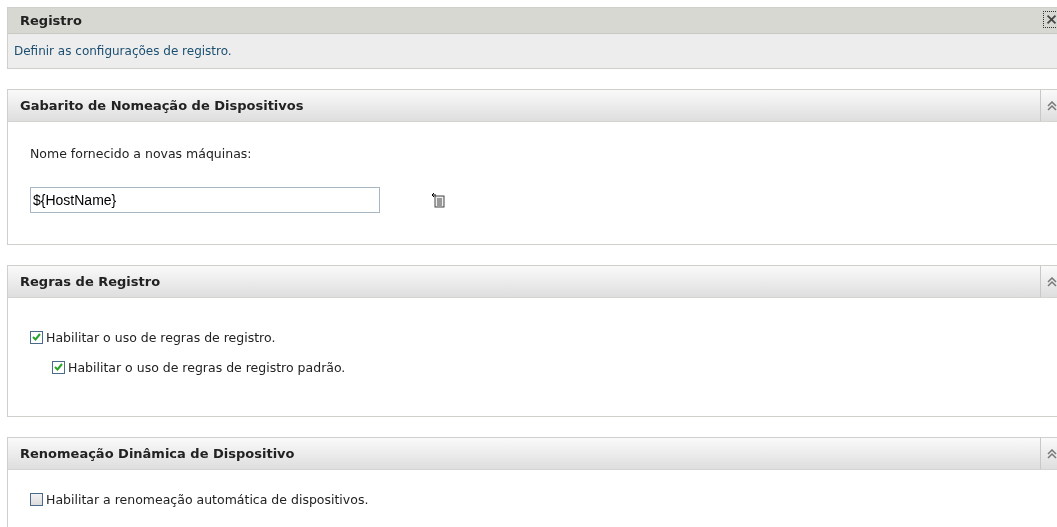 The width and height of the screenshot is (1057, 527). I want to click on name-template-field: ${HostName}, so click(205, 200).